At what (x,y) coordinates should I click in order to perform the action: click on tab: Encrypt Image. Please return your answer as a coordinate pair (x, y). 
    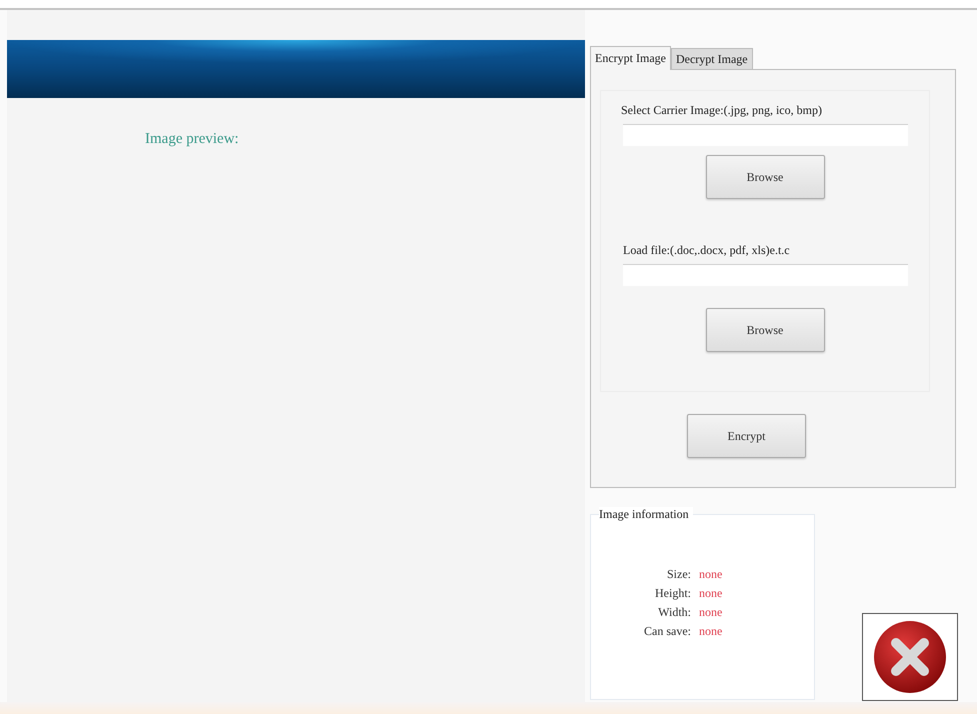
    Looking at the image, I should click on (630, 58).